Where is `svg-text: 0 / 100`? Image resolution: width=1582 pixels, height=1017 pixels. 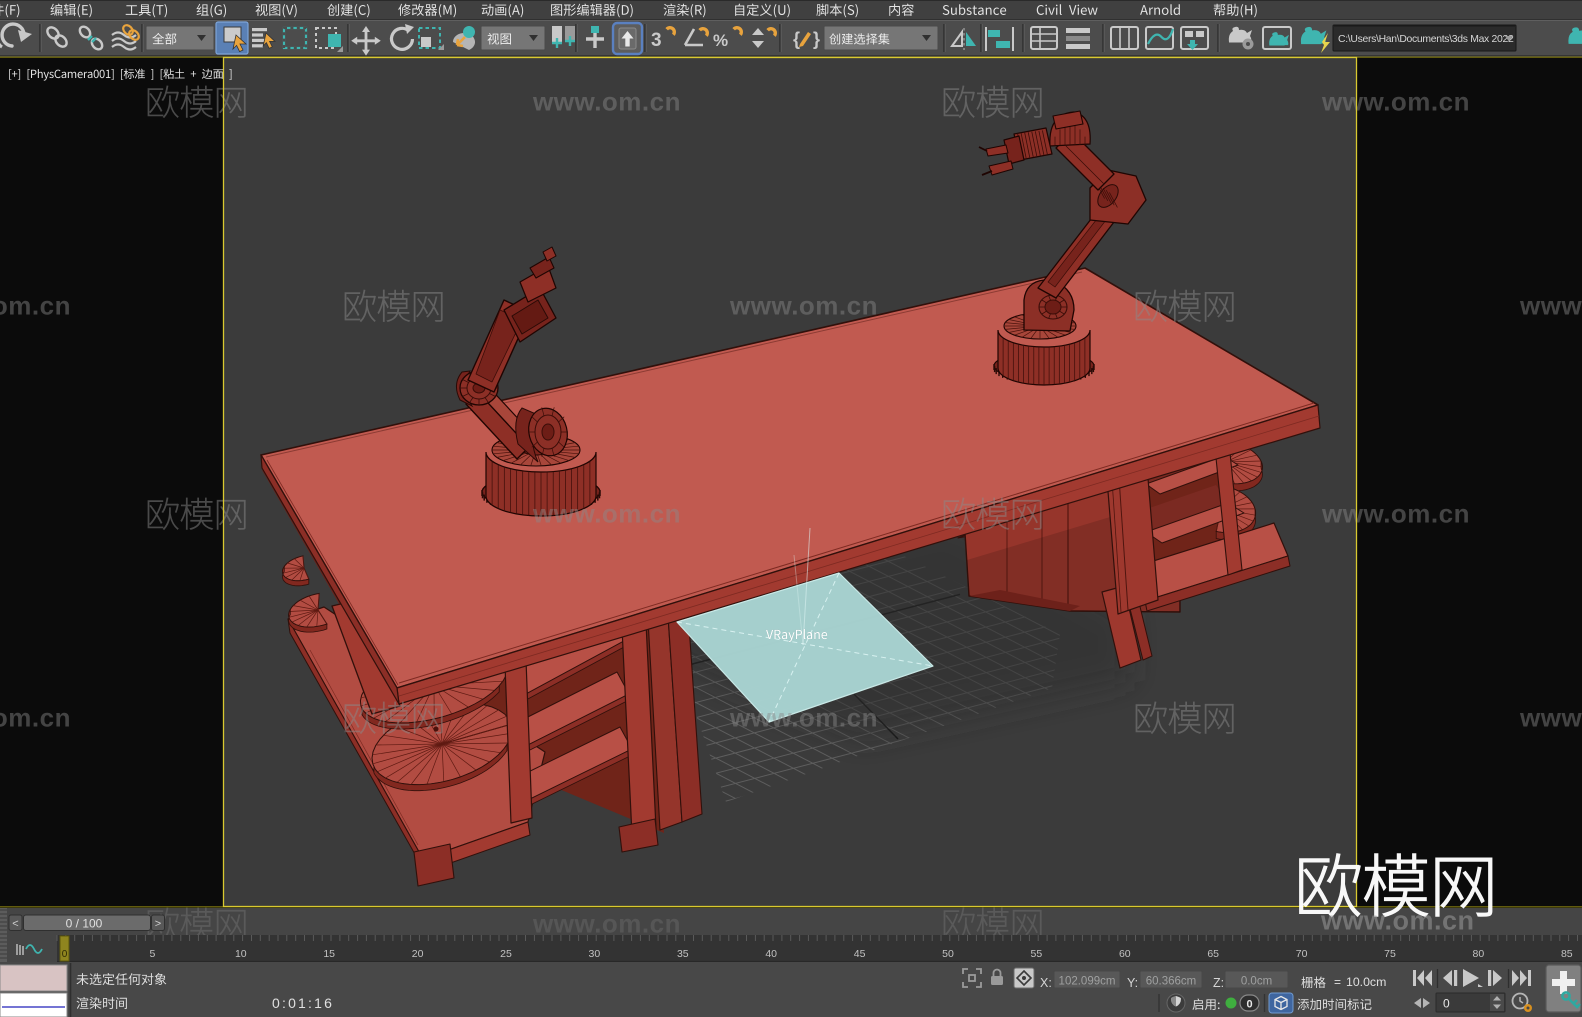
svg-text: 0 / 100 is located at coordinates (84, 924).